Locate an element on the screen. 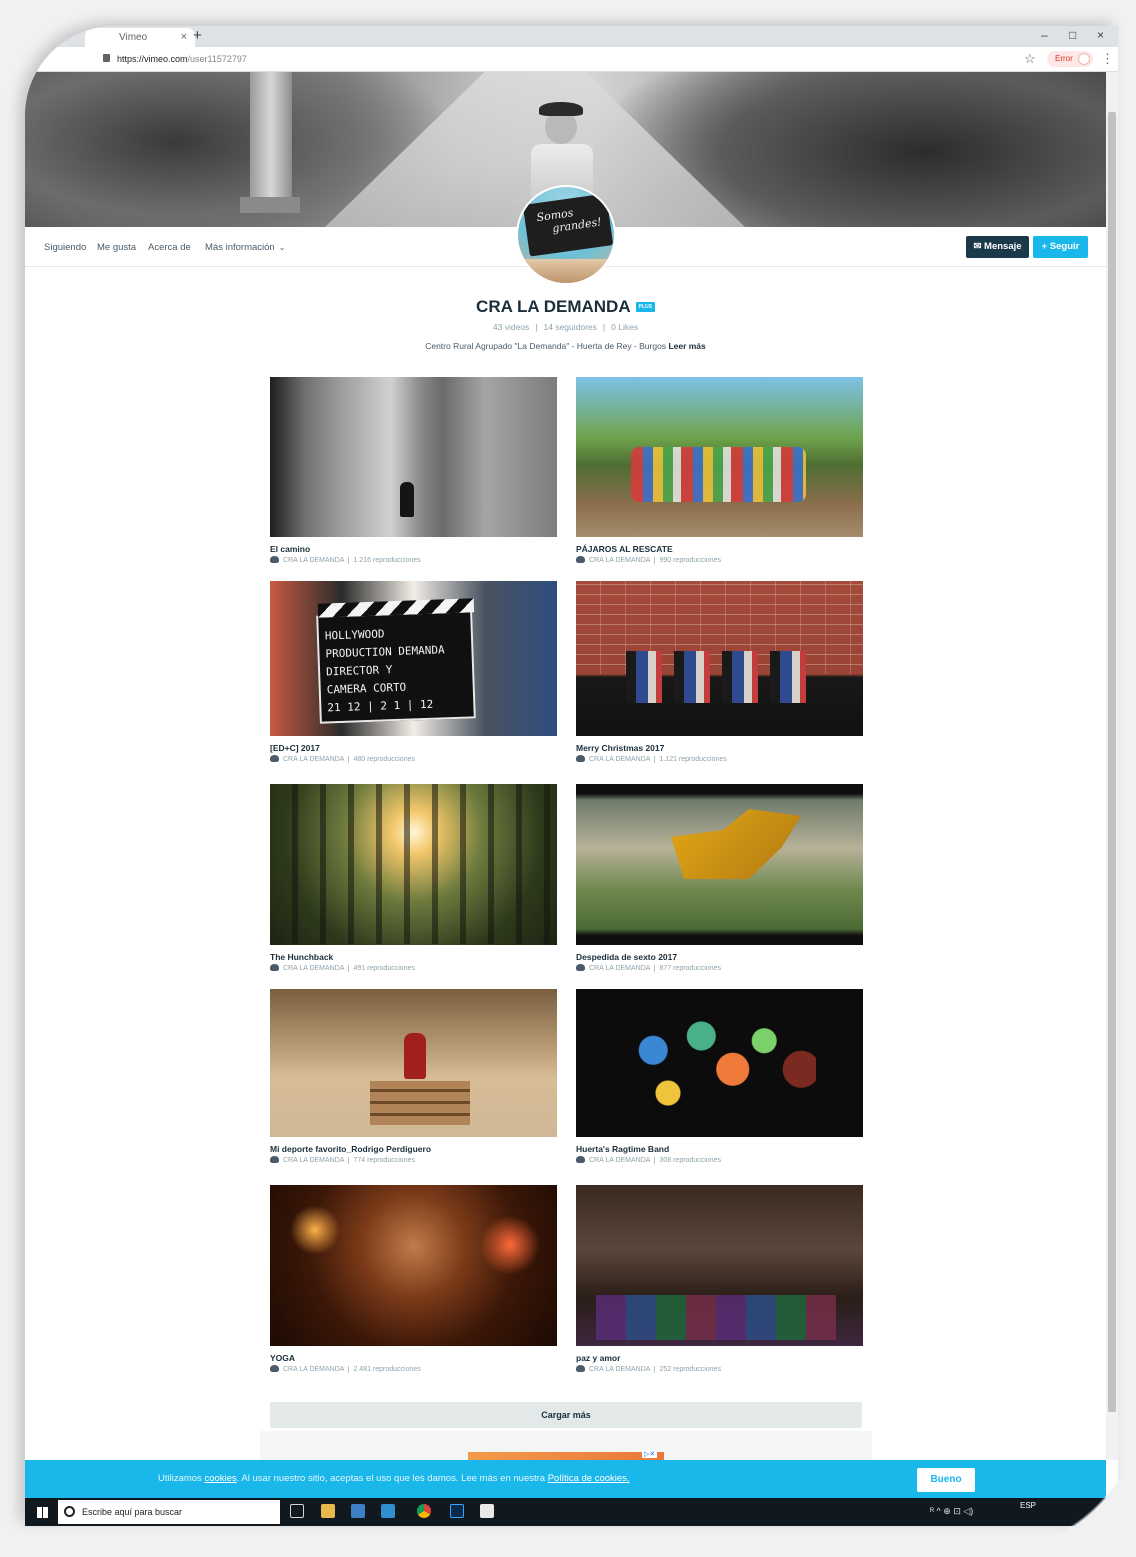 This screenshot has height=1557, width=1136. video-title: Merry Christmas 2017 is located at coordinates (719, 748).